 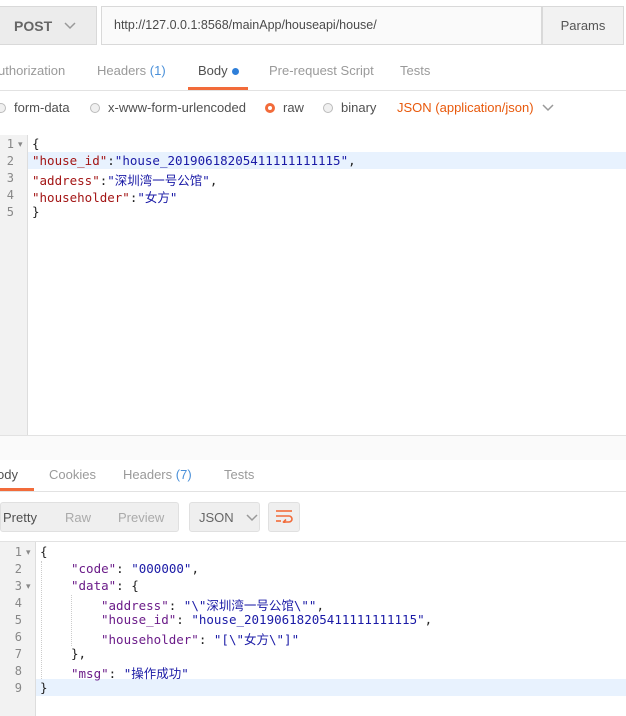 I want to click on format-select: JSON, so click(x=224, y=517).